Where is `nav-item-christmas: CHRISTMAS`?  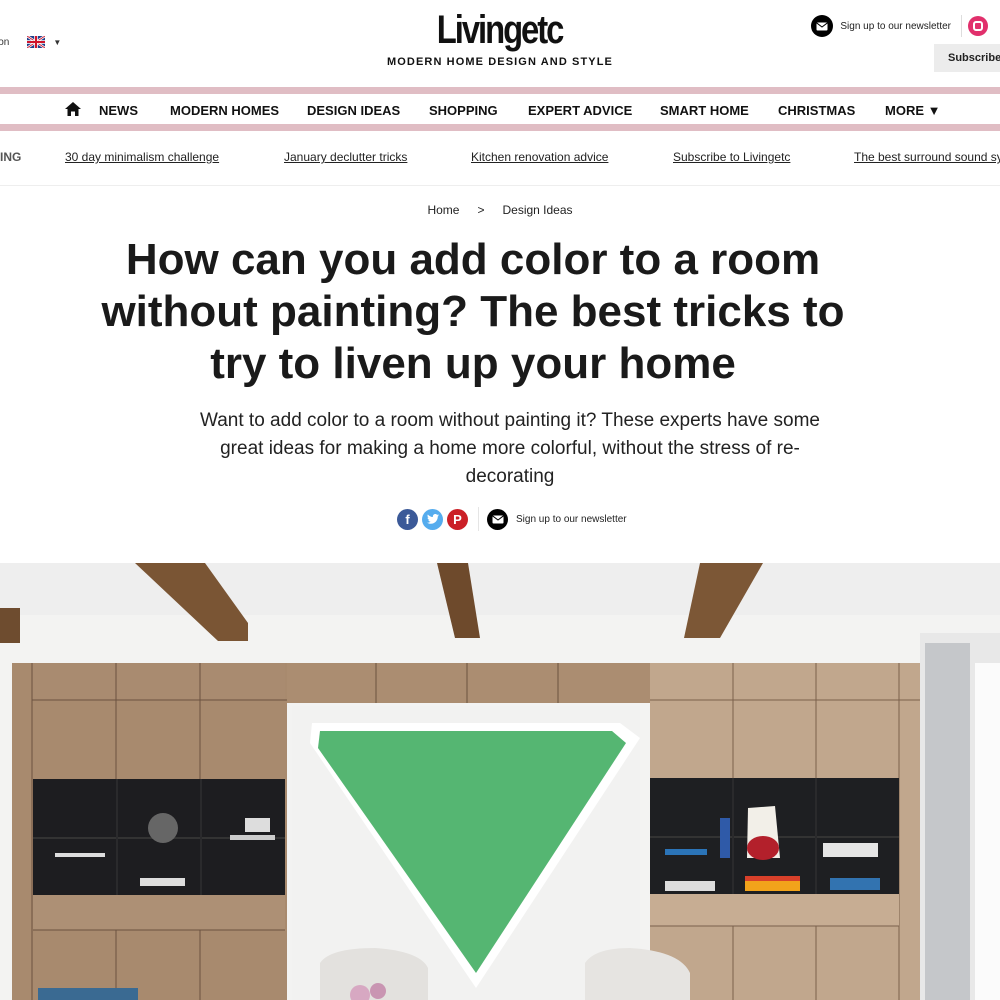
nav-item-christmas: CHRISTMAS is located at coordinates (816, 110).